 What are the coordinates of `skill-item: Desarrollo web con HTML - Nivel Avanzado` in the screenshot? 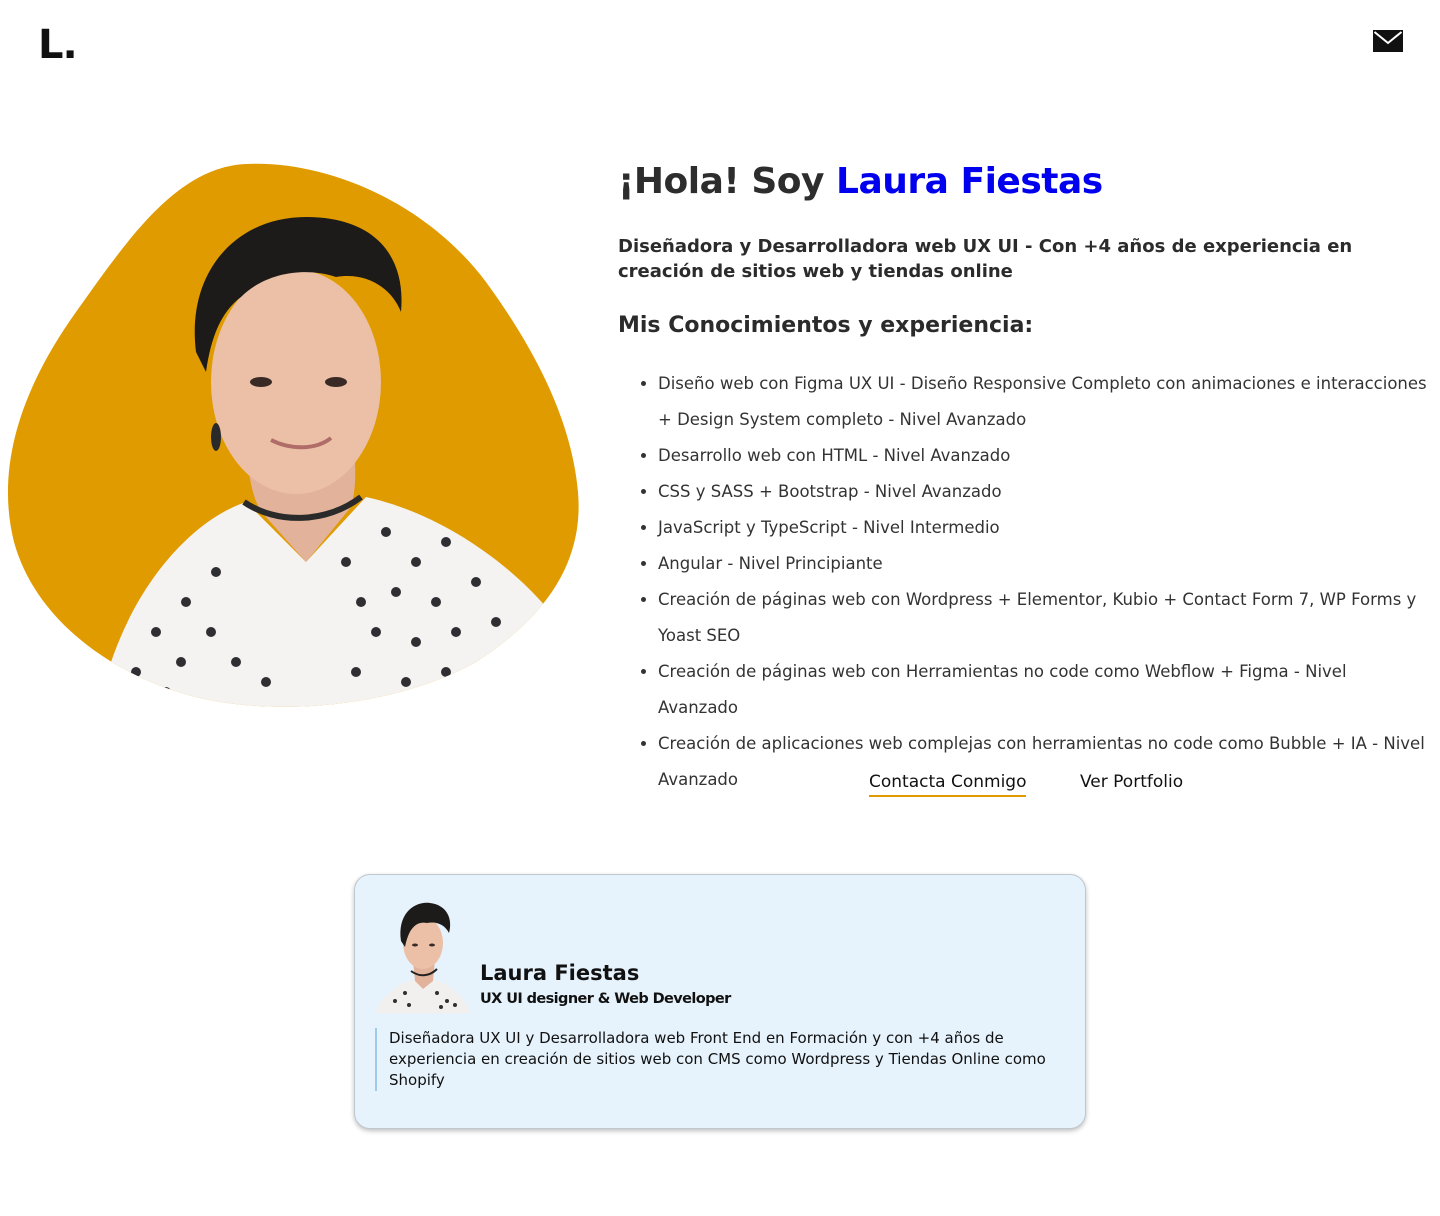 It's located at (1043, 456).